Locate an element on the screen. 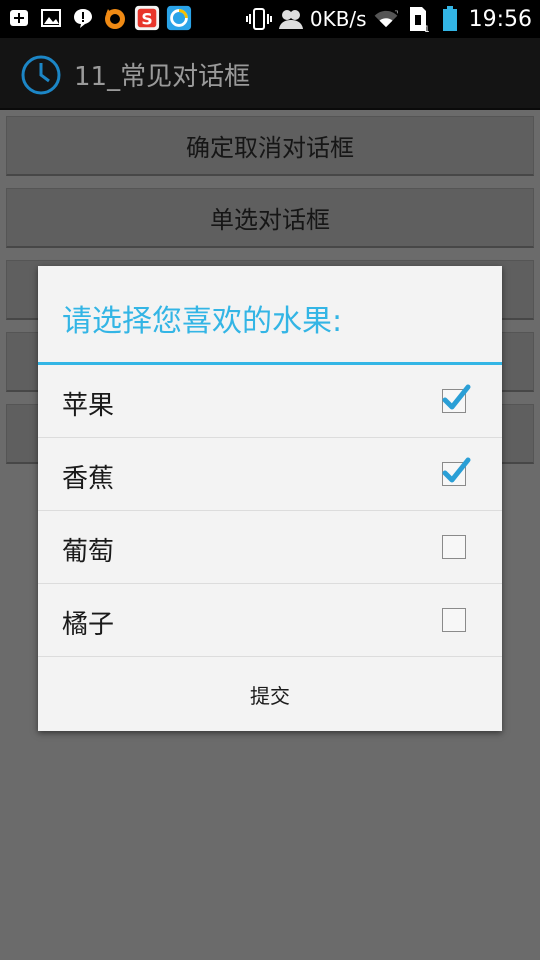  system-icons: 0KB/s 1 19:56 is located at coordinates (388, 19).